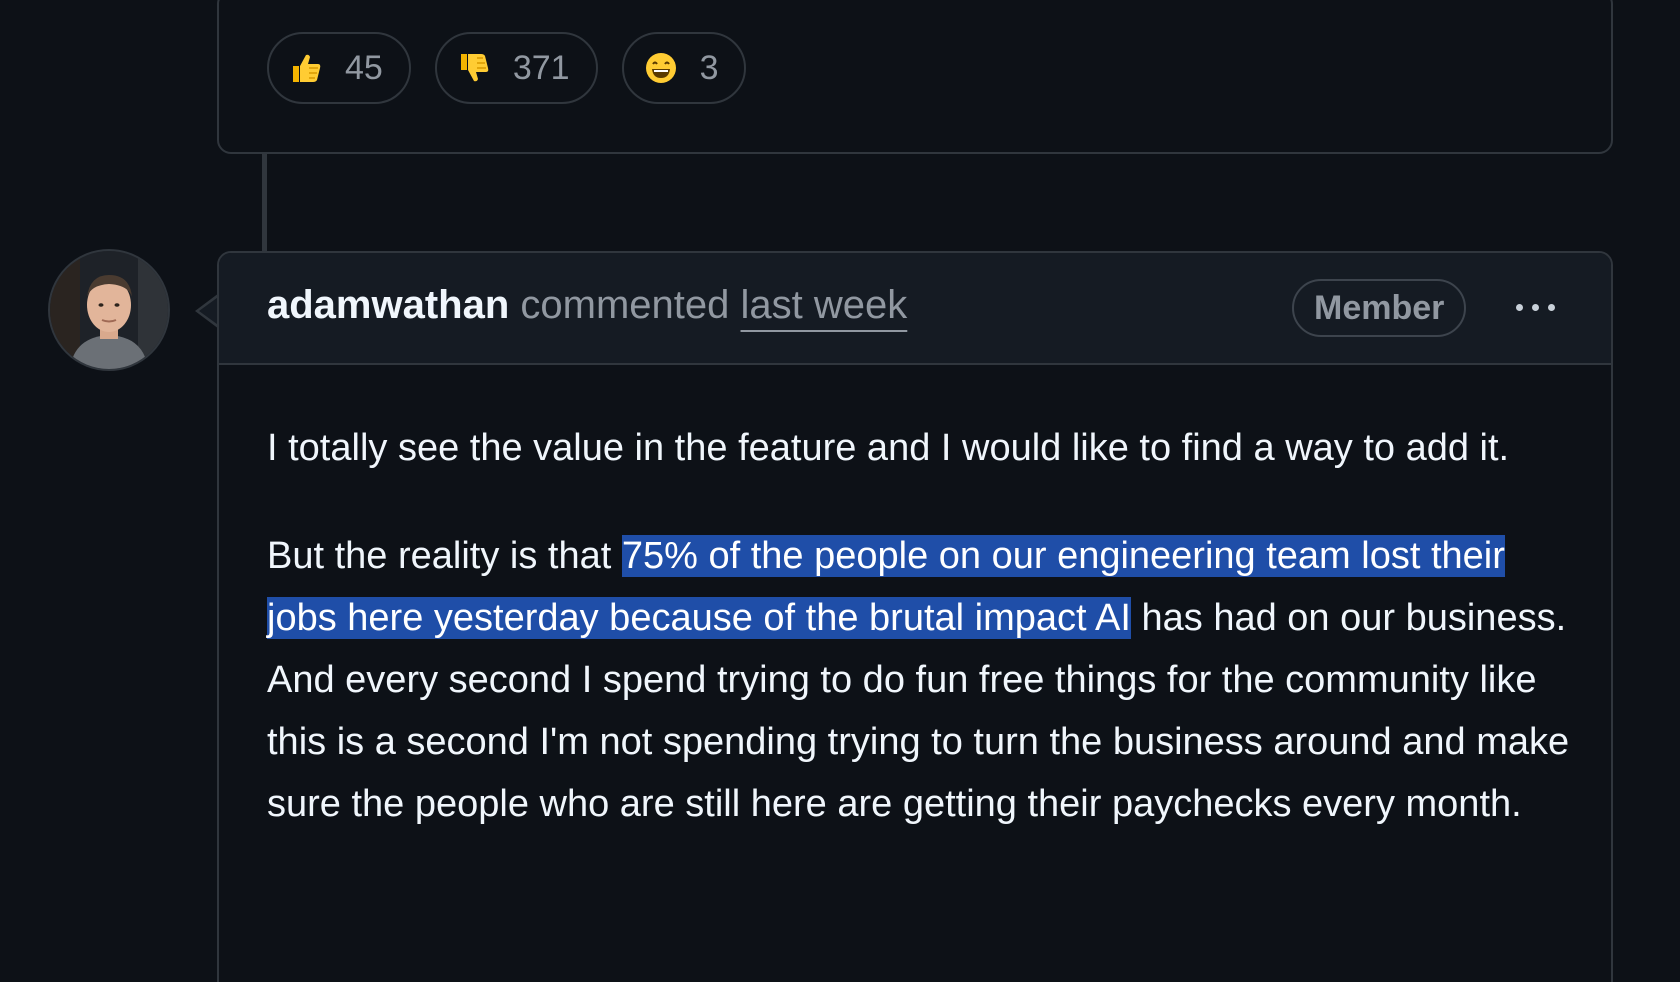  What do you see at coordinates (388, 305) in the screenshot?
I see `author-link: adamwathan` at bounding box center [388, 305].